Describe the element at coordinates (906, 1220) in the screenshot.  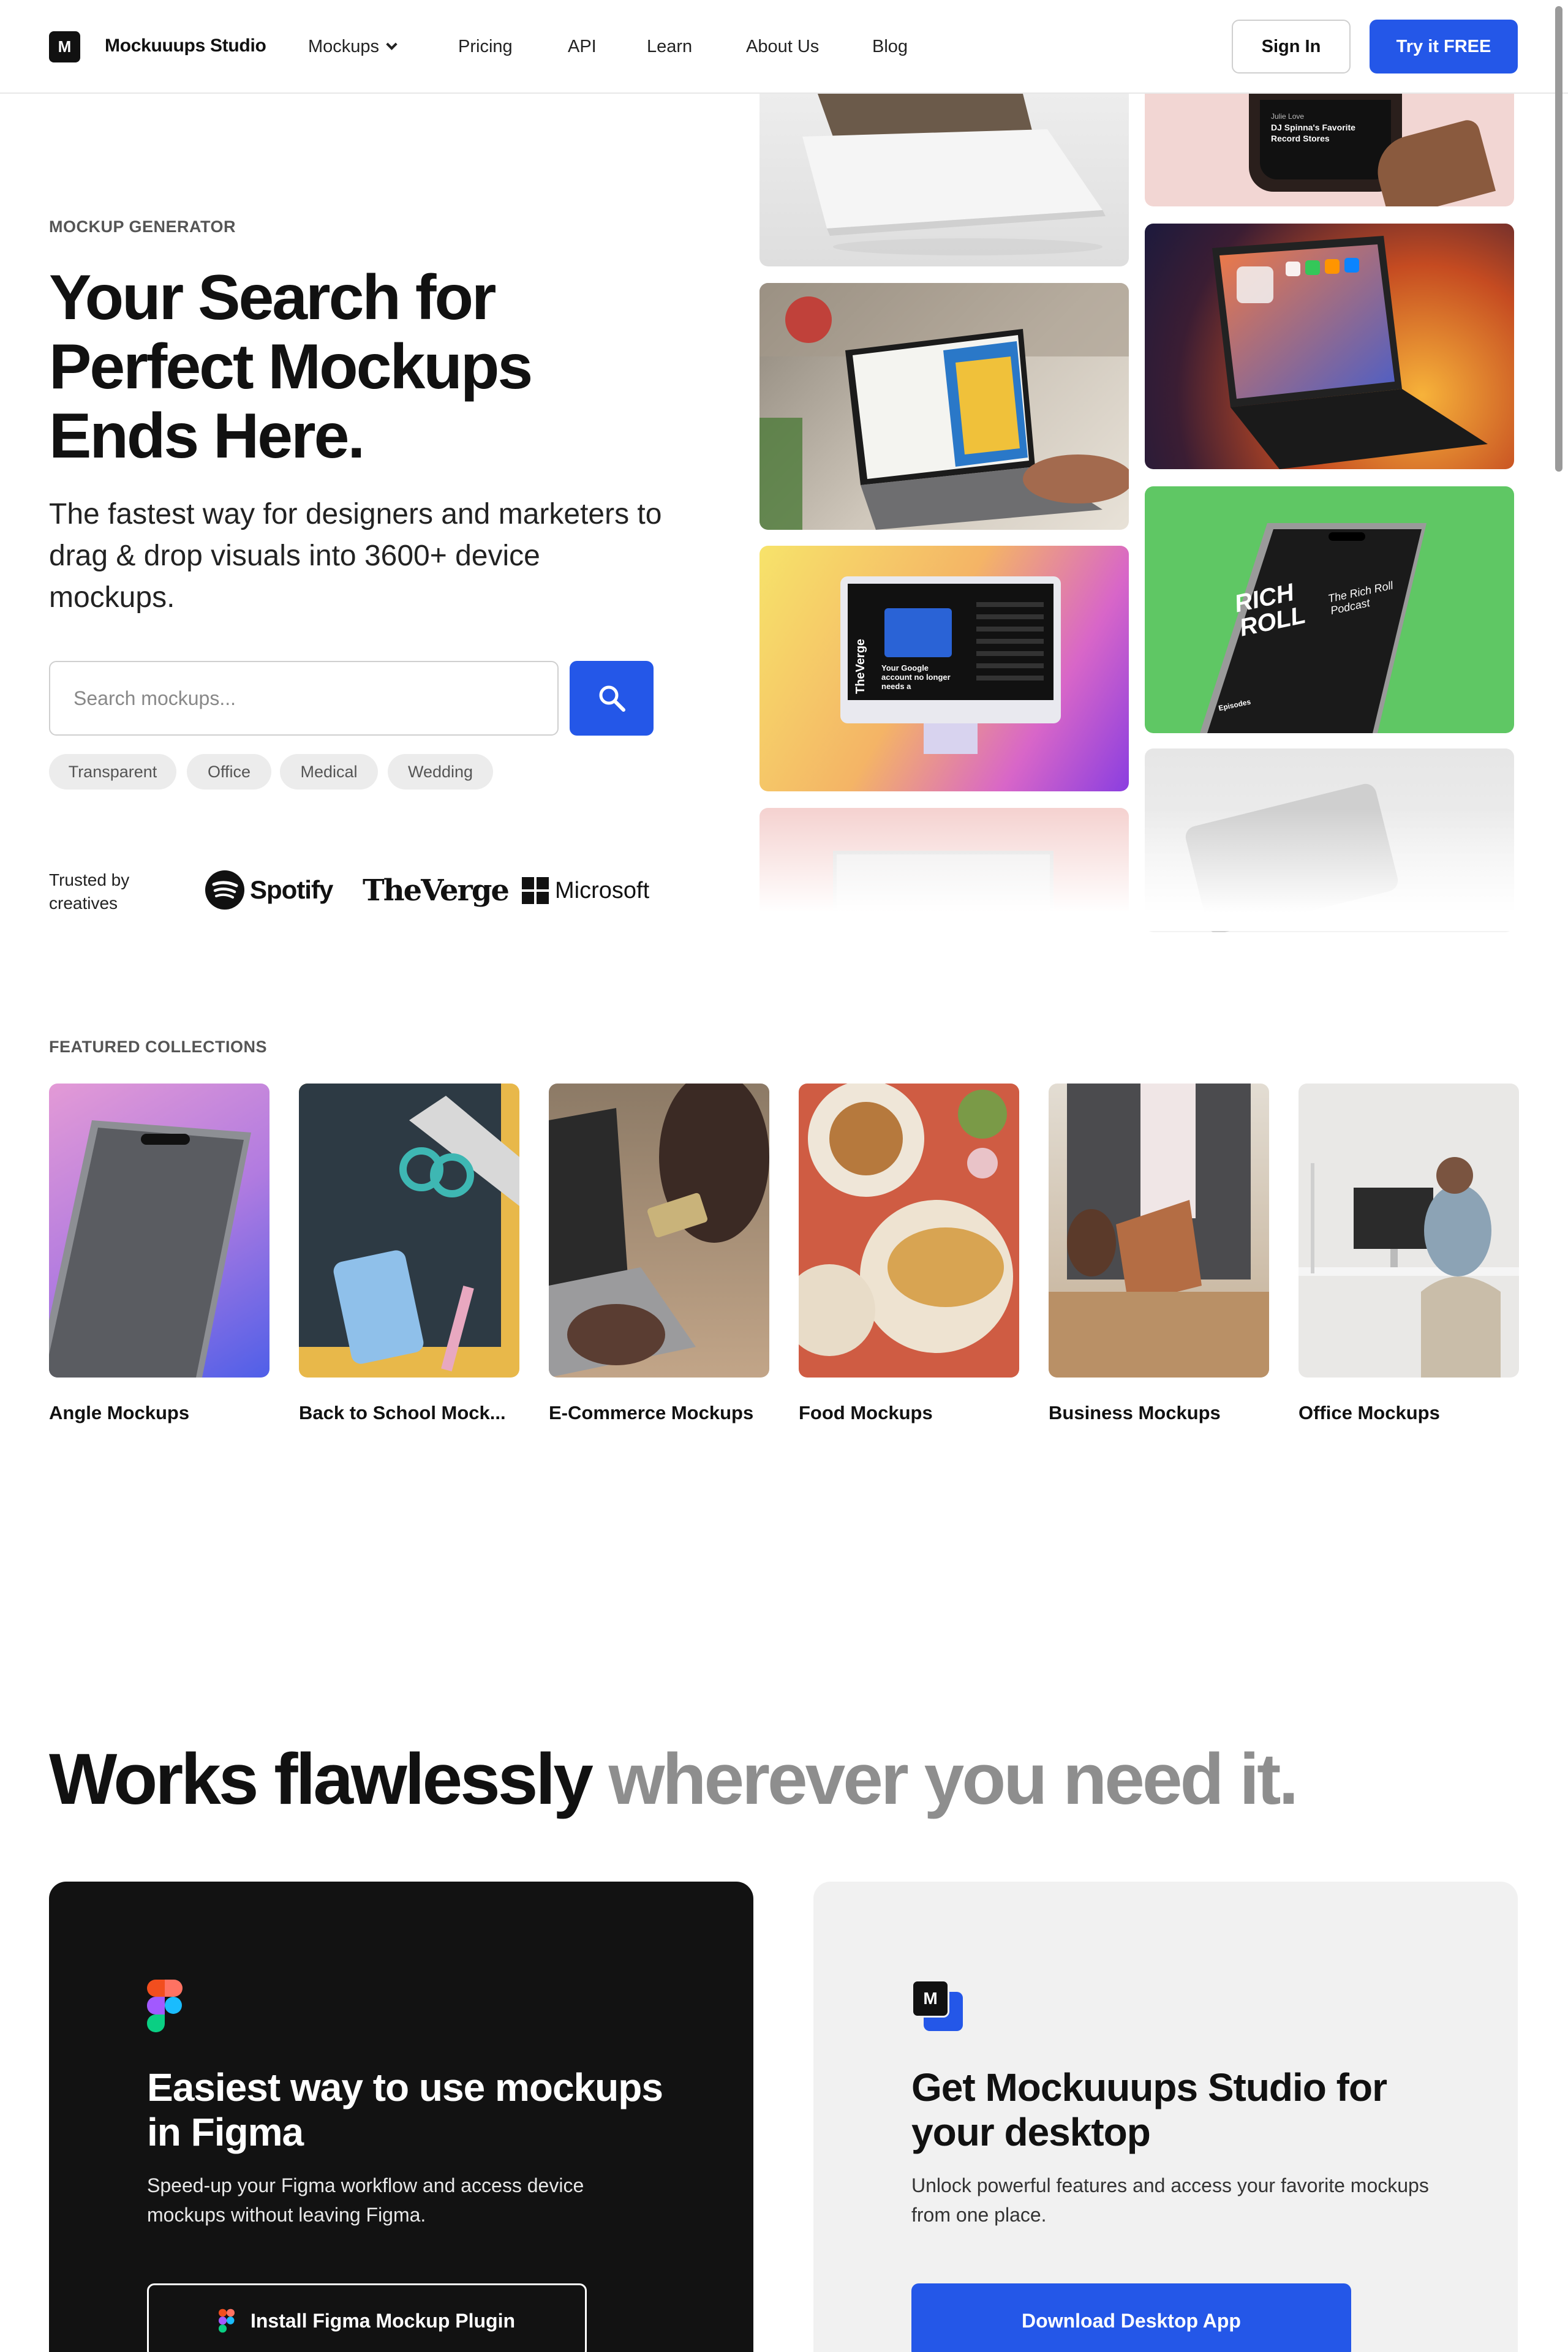
I see `food-image` at that location.